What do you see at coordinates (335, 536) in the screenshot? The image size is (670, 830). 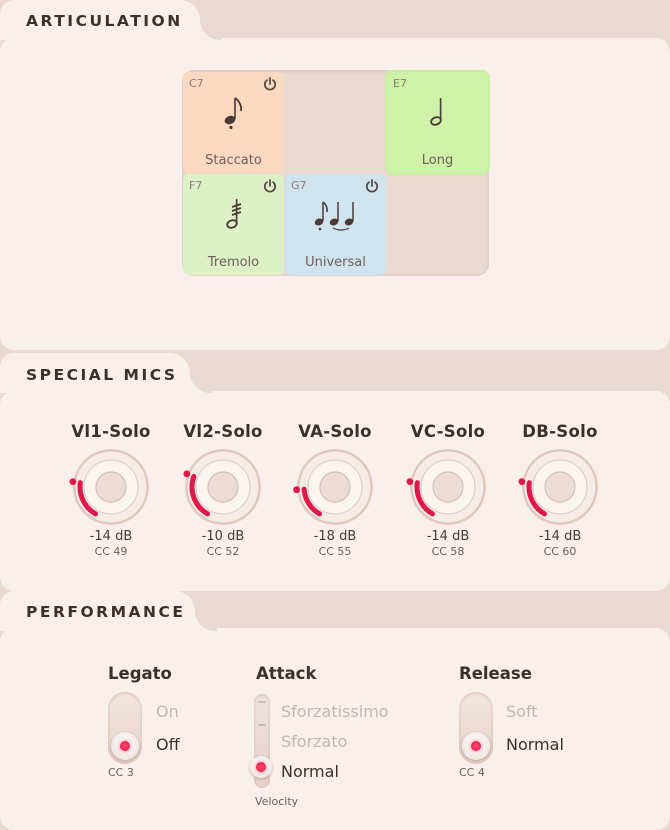 I see `mic-level: -18 dB` at bounding box center [335, 536].